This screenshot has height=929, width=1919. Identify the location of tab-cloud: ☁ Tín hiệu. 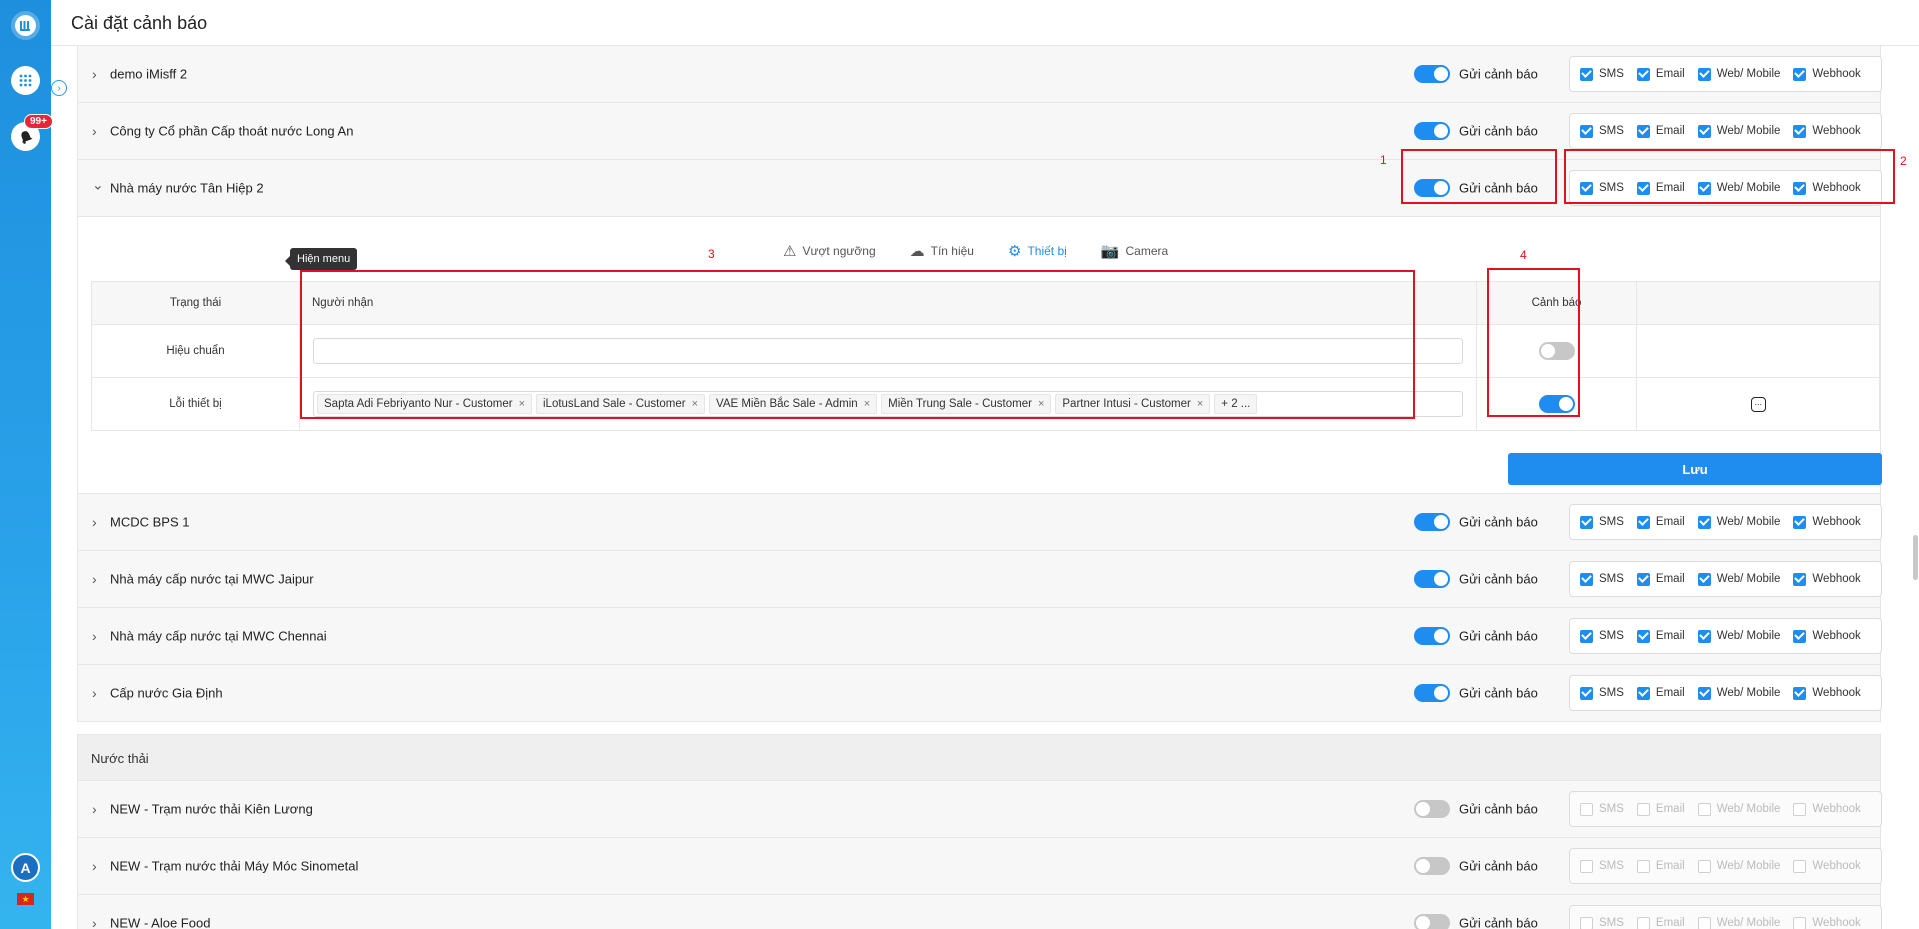
(942, 250).